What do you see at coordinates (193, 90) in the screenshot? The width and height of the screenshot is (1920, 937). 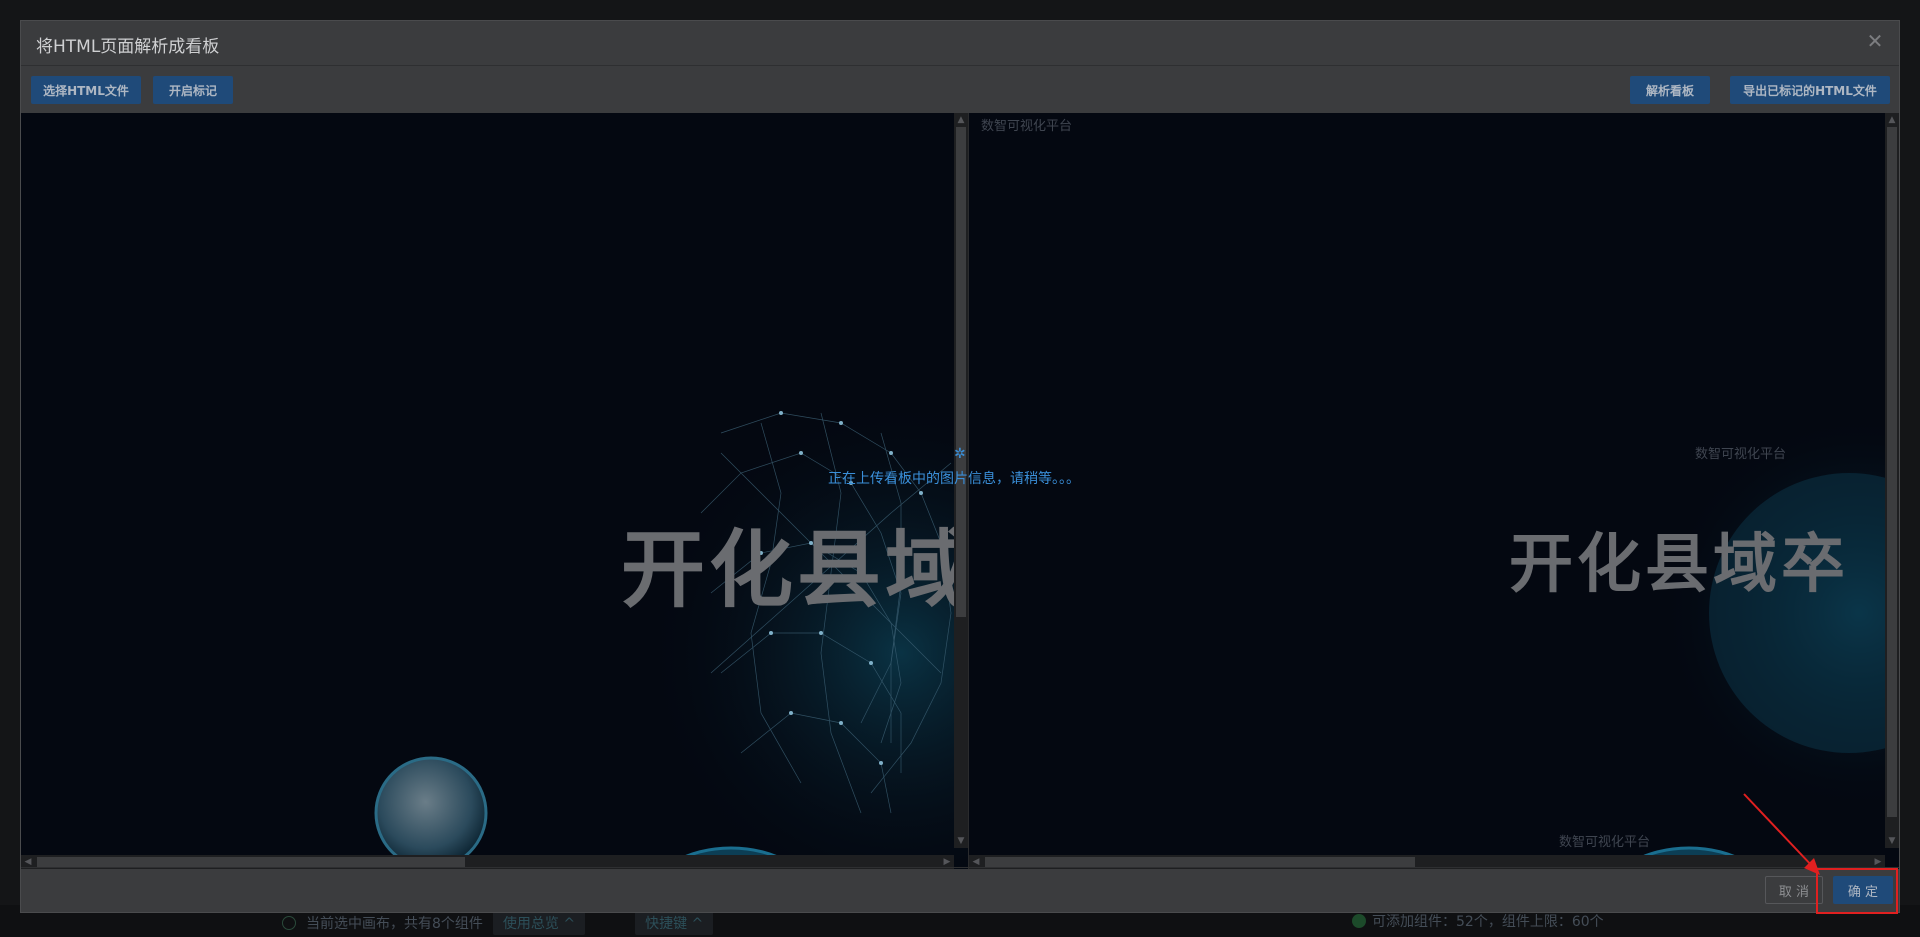 I see `start-mark-button: 开启标记` at bounding box center [193, 90].